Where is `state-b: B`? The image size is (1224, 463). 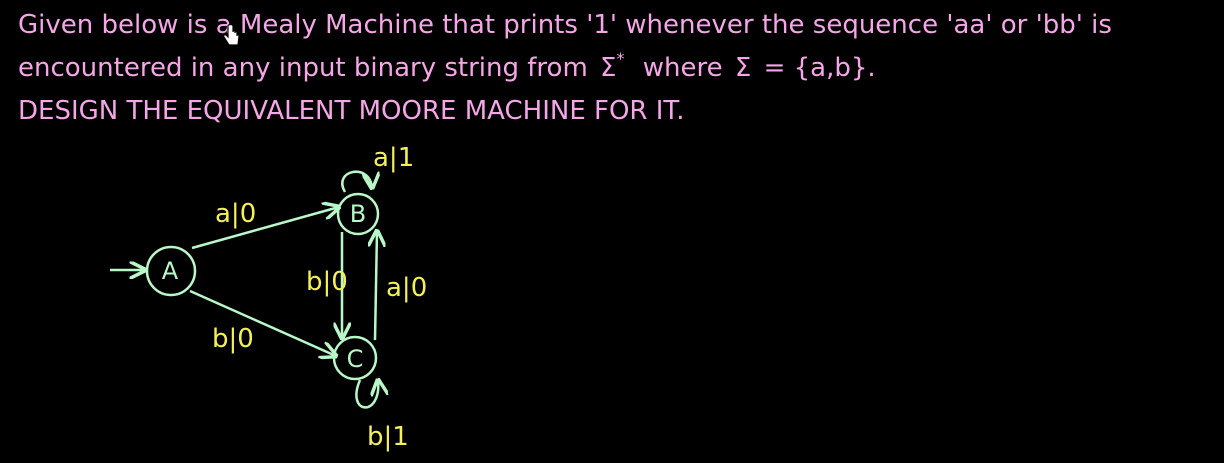 state-b: B is located at coordinates (358, 214).